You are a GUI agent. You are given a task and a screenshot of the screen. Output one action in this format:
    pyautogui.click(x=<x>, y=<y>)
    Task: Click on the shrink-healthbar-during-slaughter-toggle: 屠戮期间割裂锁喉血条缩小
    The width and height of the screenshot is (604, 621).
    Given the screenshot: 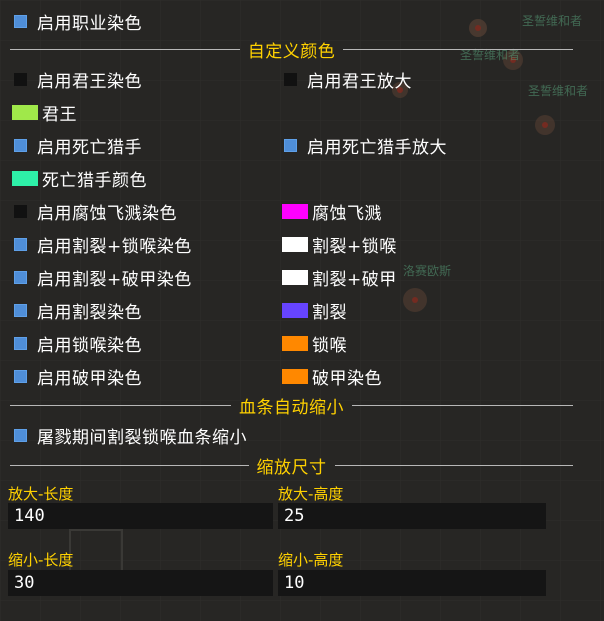 What is the action you would take?
    pyautogui.click(x=130, y=436)
    